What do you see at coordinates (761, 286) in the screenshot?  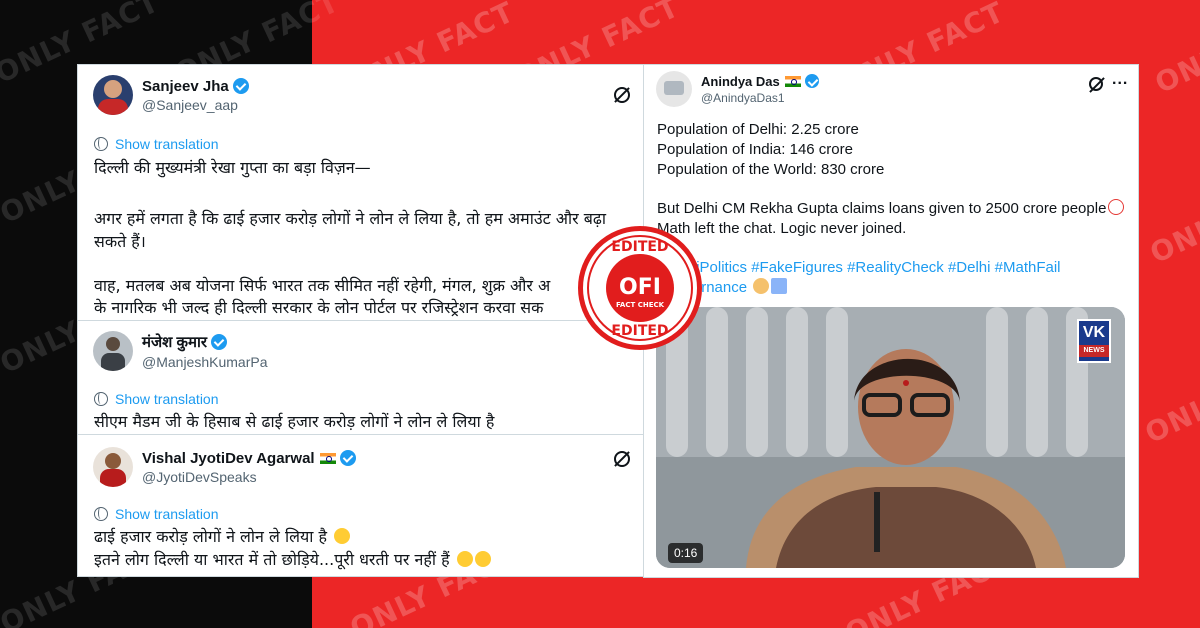 I see `person-emoji-icon` at bounding box center [761, 286].